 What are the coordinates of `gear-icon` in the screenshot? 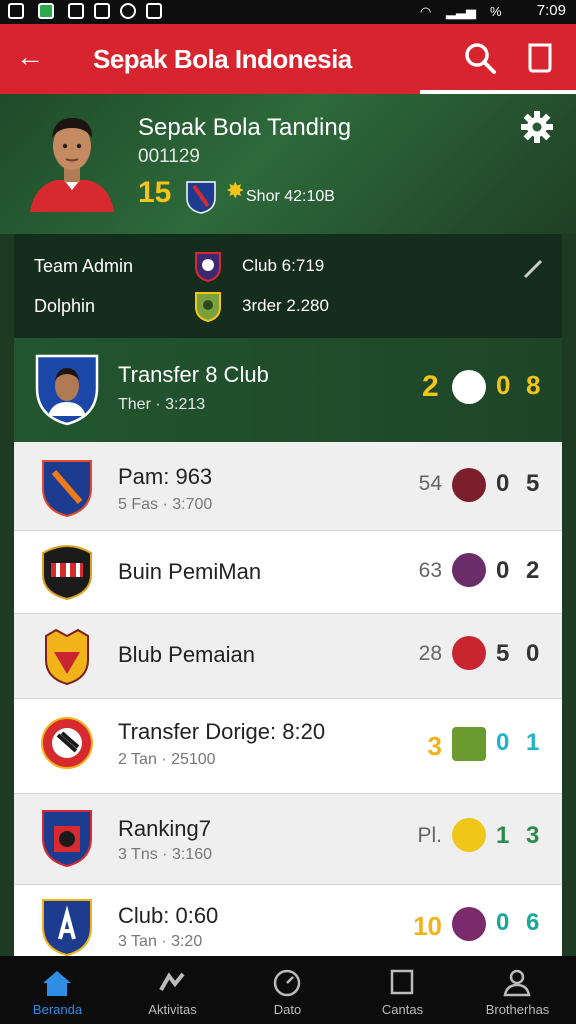 It's located at (537, 127).